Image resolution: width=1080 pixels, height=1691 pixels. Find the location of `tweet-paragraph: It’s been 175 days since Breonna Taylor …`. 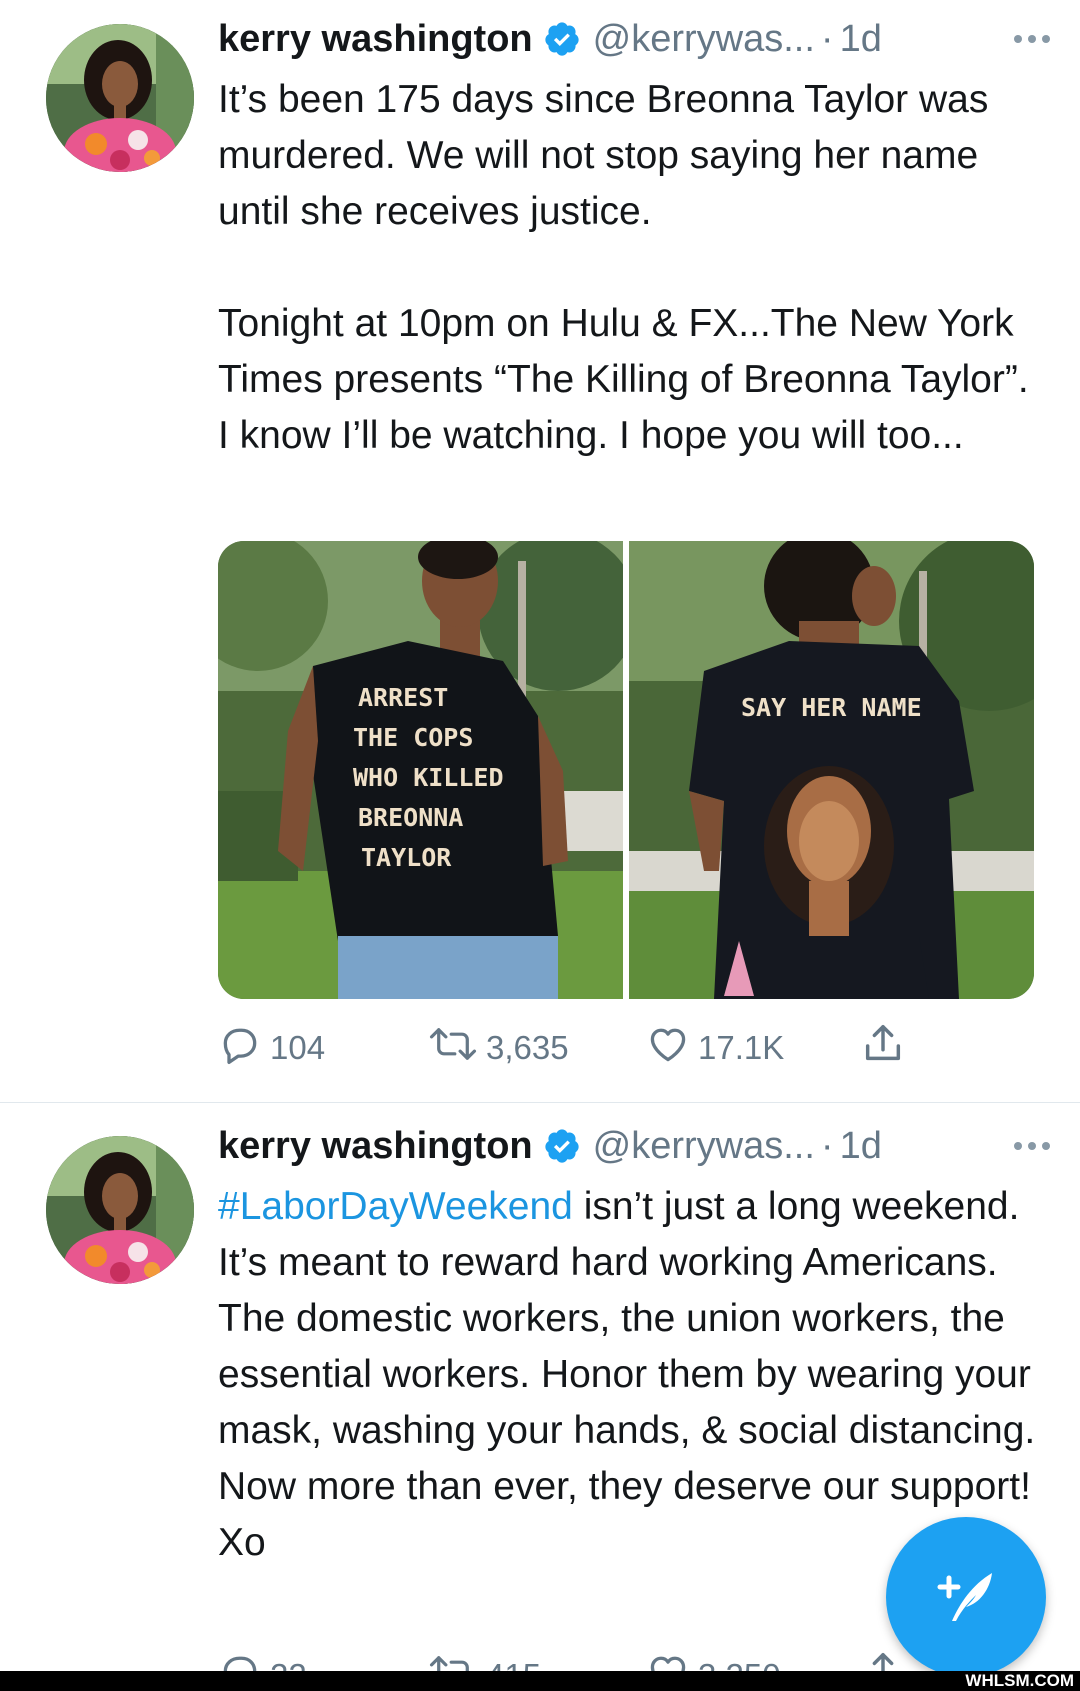

tweet-paragraph: It’s been 175 days since Breonna Taylor … is located at coordinates (603, 155).